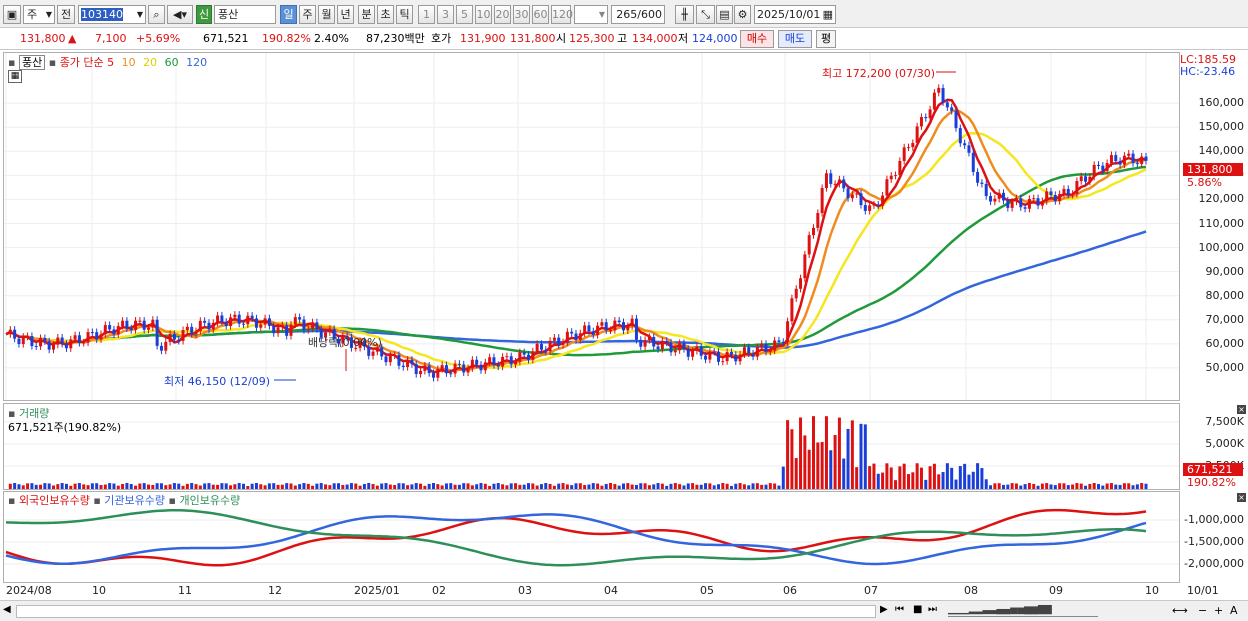 The image size is (1248, 621). What do you see at coordinates (345, 14) in the screenshot?
I see `period-year-button: 년` at bounding box center [345, 14].